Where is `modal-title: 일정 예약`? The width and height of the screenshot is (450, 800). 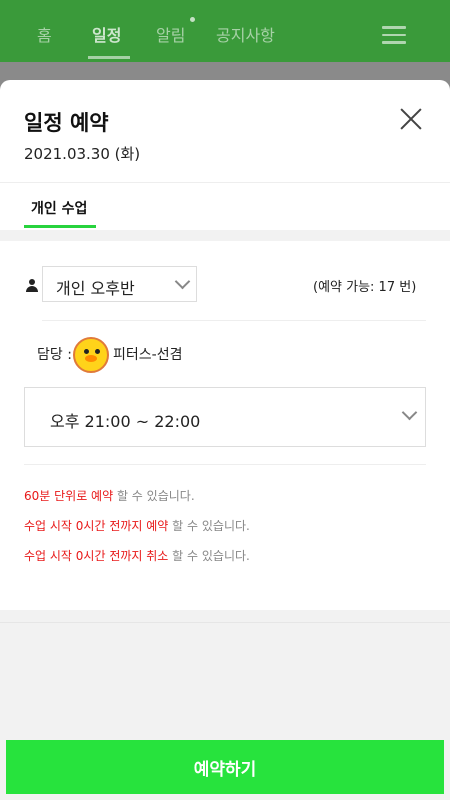 modal-title: 일정 예약 is located at coordinates (66, 123).